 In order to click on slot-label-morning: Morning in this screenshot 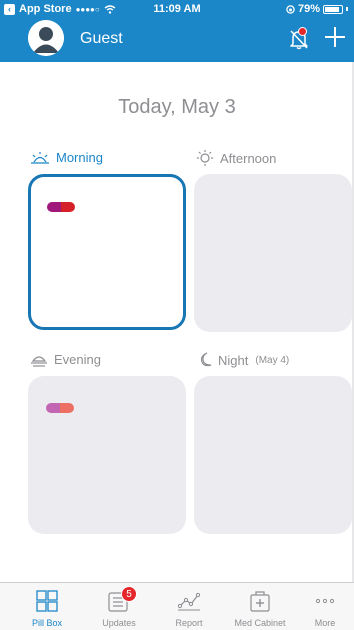, I will do `click(66, 157)`.